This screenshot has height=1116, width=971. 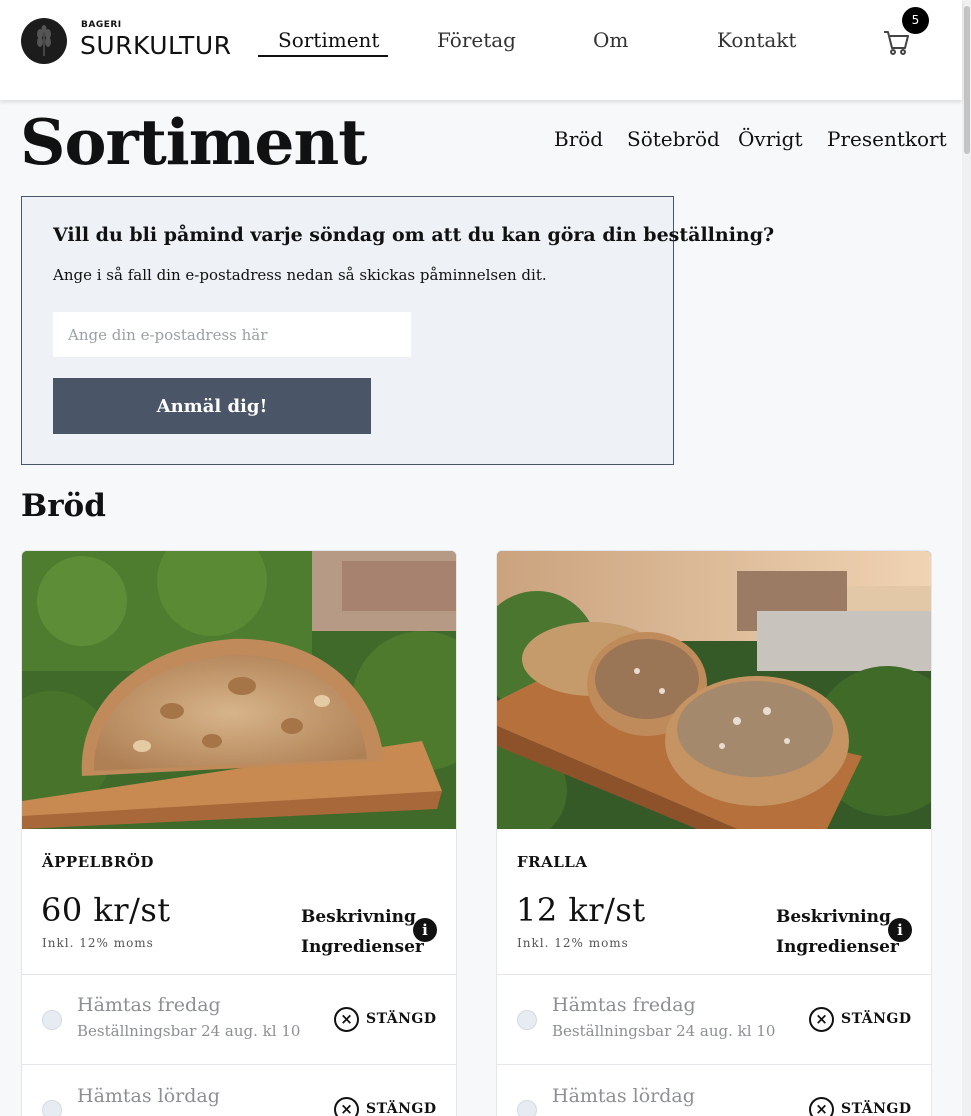 What do you see at coordinates (966, 558) in the screenshot?
I see `scrollbar-track` at bounding box center [966, 558].